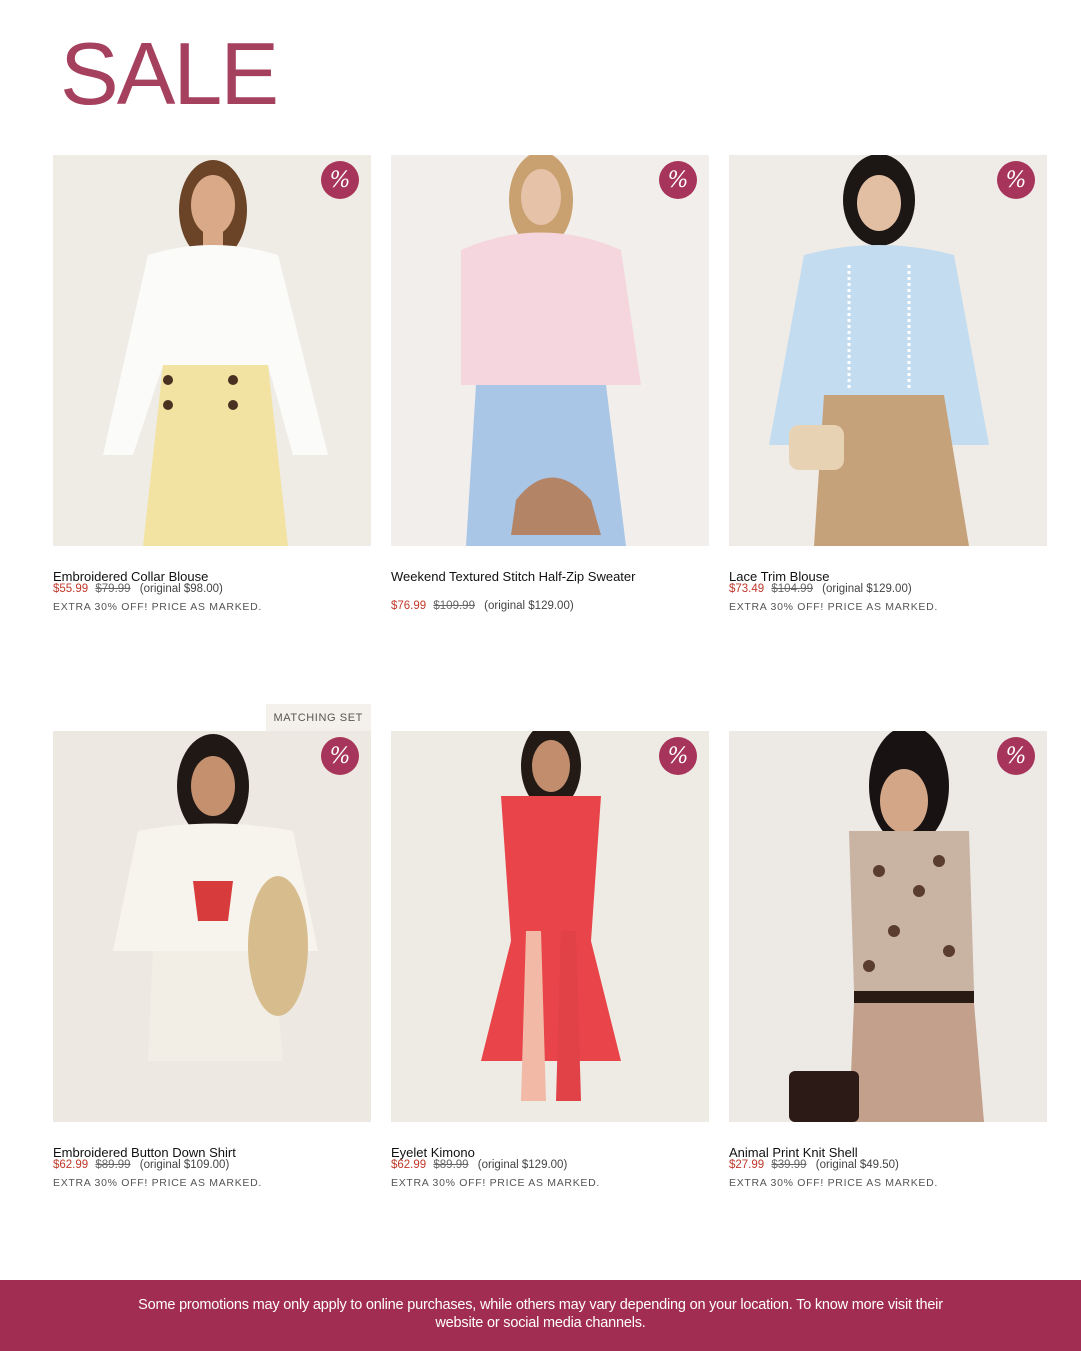 The height and width of the screenshot is (1351, 1081). What do you see at coordinates (181, 589) in the screenshot?
I see `original-price: (original $98.00)` at bounding box center [181, 589].